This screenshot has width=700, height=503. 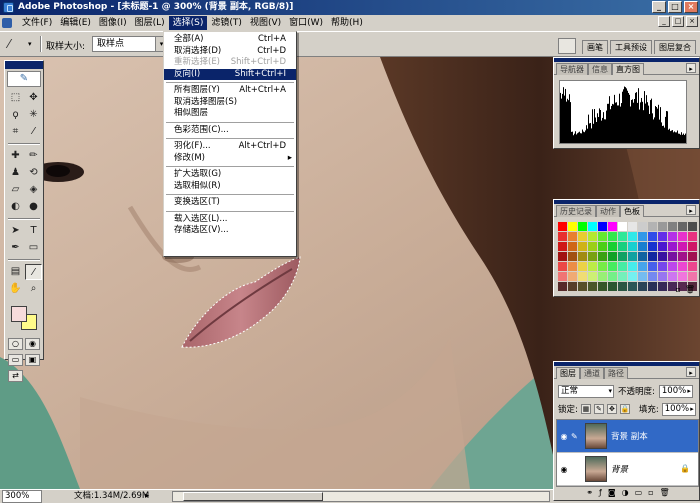 What do you see at coordinates (567, 46) in the screenshot?
I see `palette-well-icon` at bounding box center [567, 46].